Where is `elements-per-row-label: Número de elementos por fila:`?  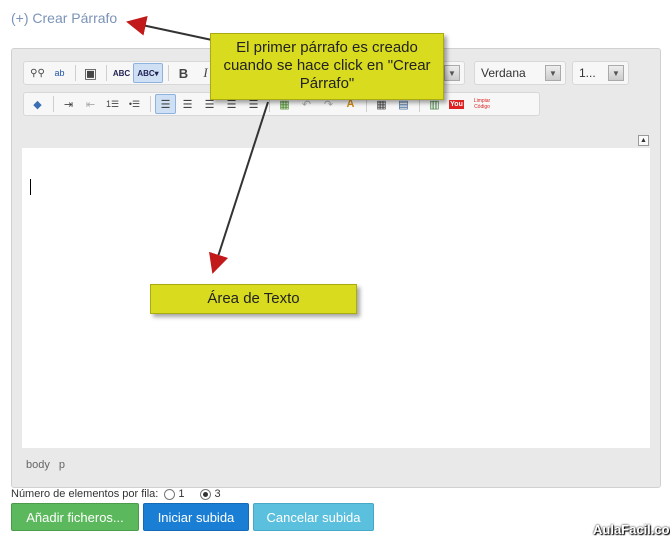
elements-per-row-label: Número de elementos por fila: is located at coordinates (85, 494).